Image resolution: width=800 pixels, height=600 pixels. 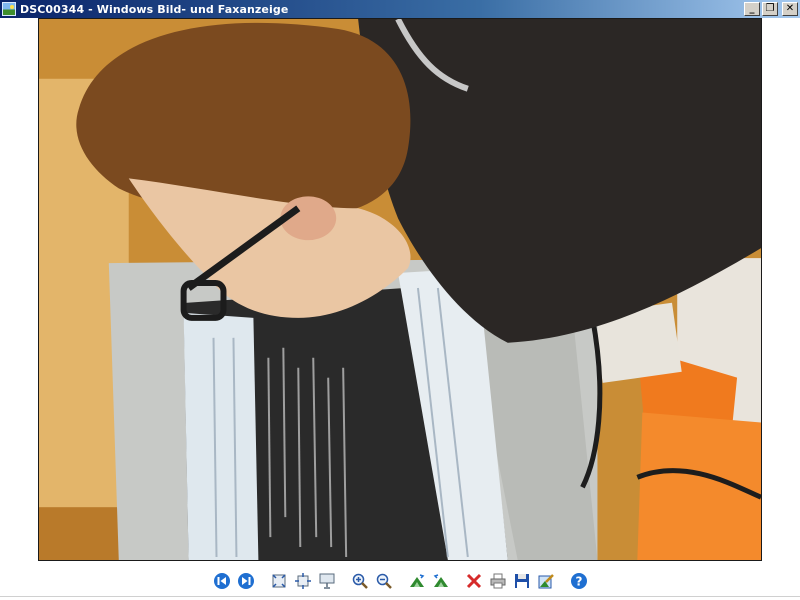 What do you see at coordinates (790, 9) in the screenshot?
I see `close-button: ✕` at bounding box center [790, 9].